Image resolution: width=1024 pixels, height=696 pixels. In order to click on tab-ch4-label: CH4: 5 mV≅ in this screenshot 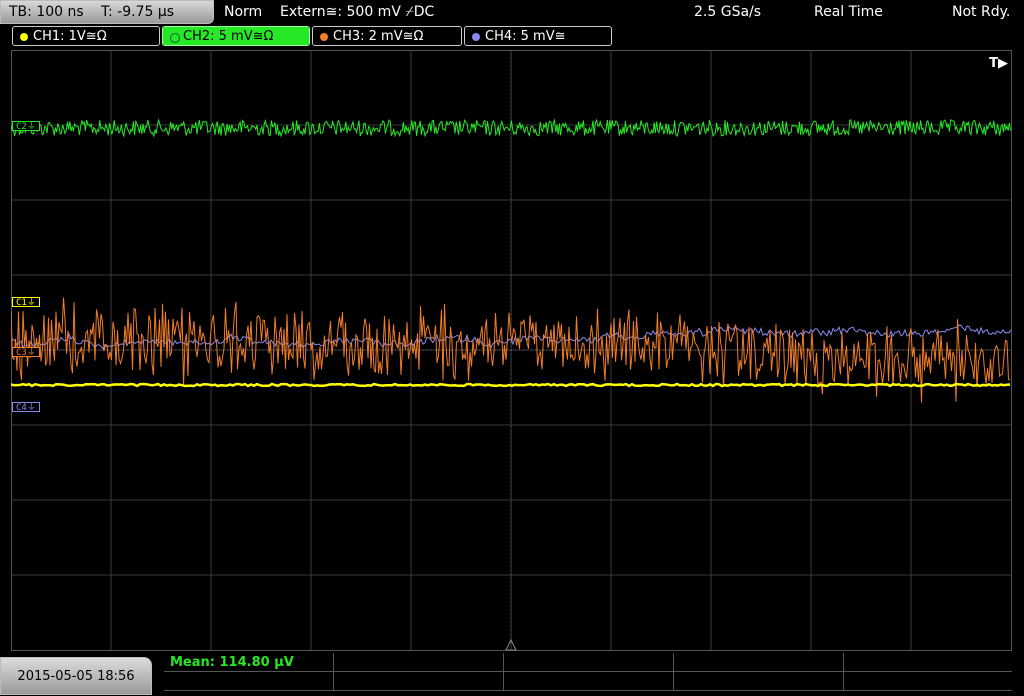, I will do `click(525, 36)`.